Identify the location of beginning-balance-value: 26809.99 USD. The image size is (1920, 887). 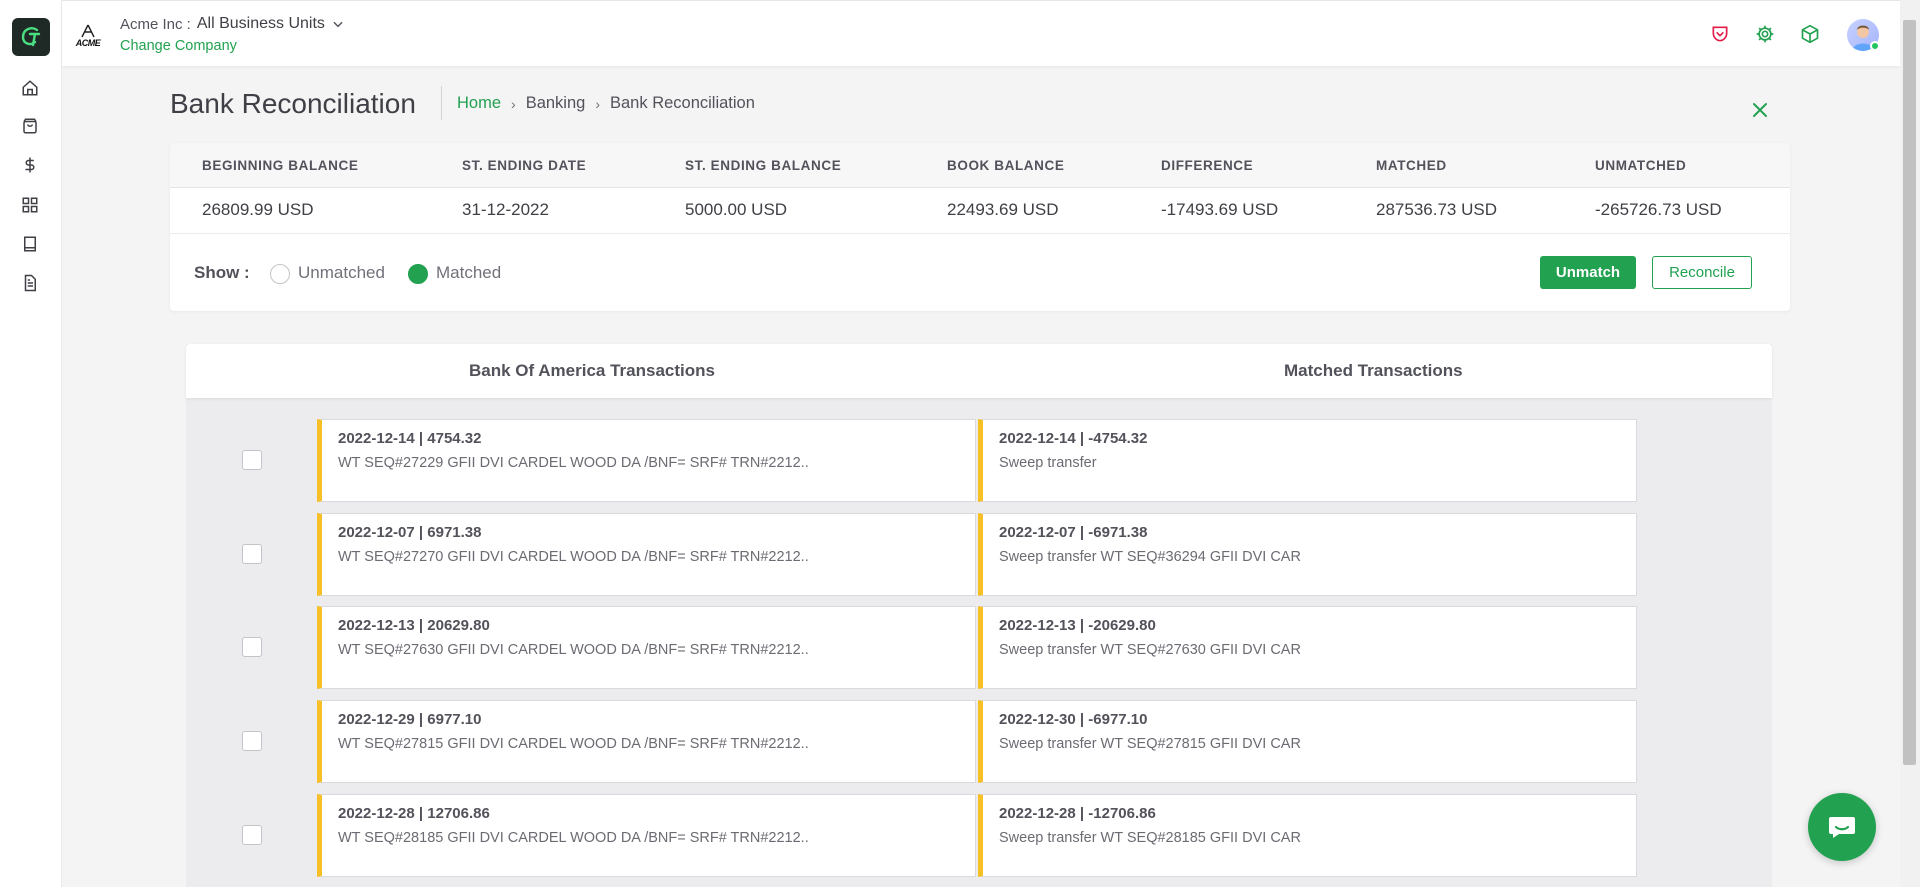
(258, 209).